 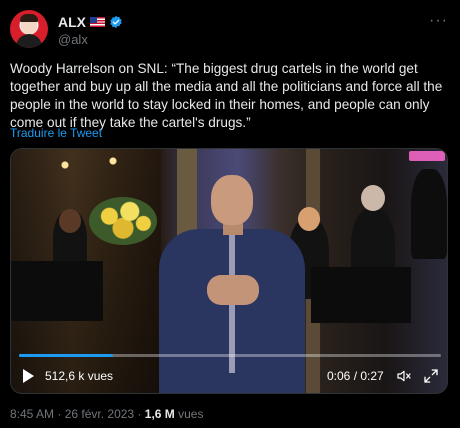 What do you see at coordinates (189, 414) in the screenshot?
I see `tweet-views-label: vues` at bounding box center [189, 414].